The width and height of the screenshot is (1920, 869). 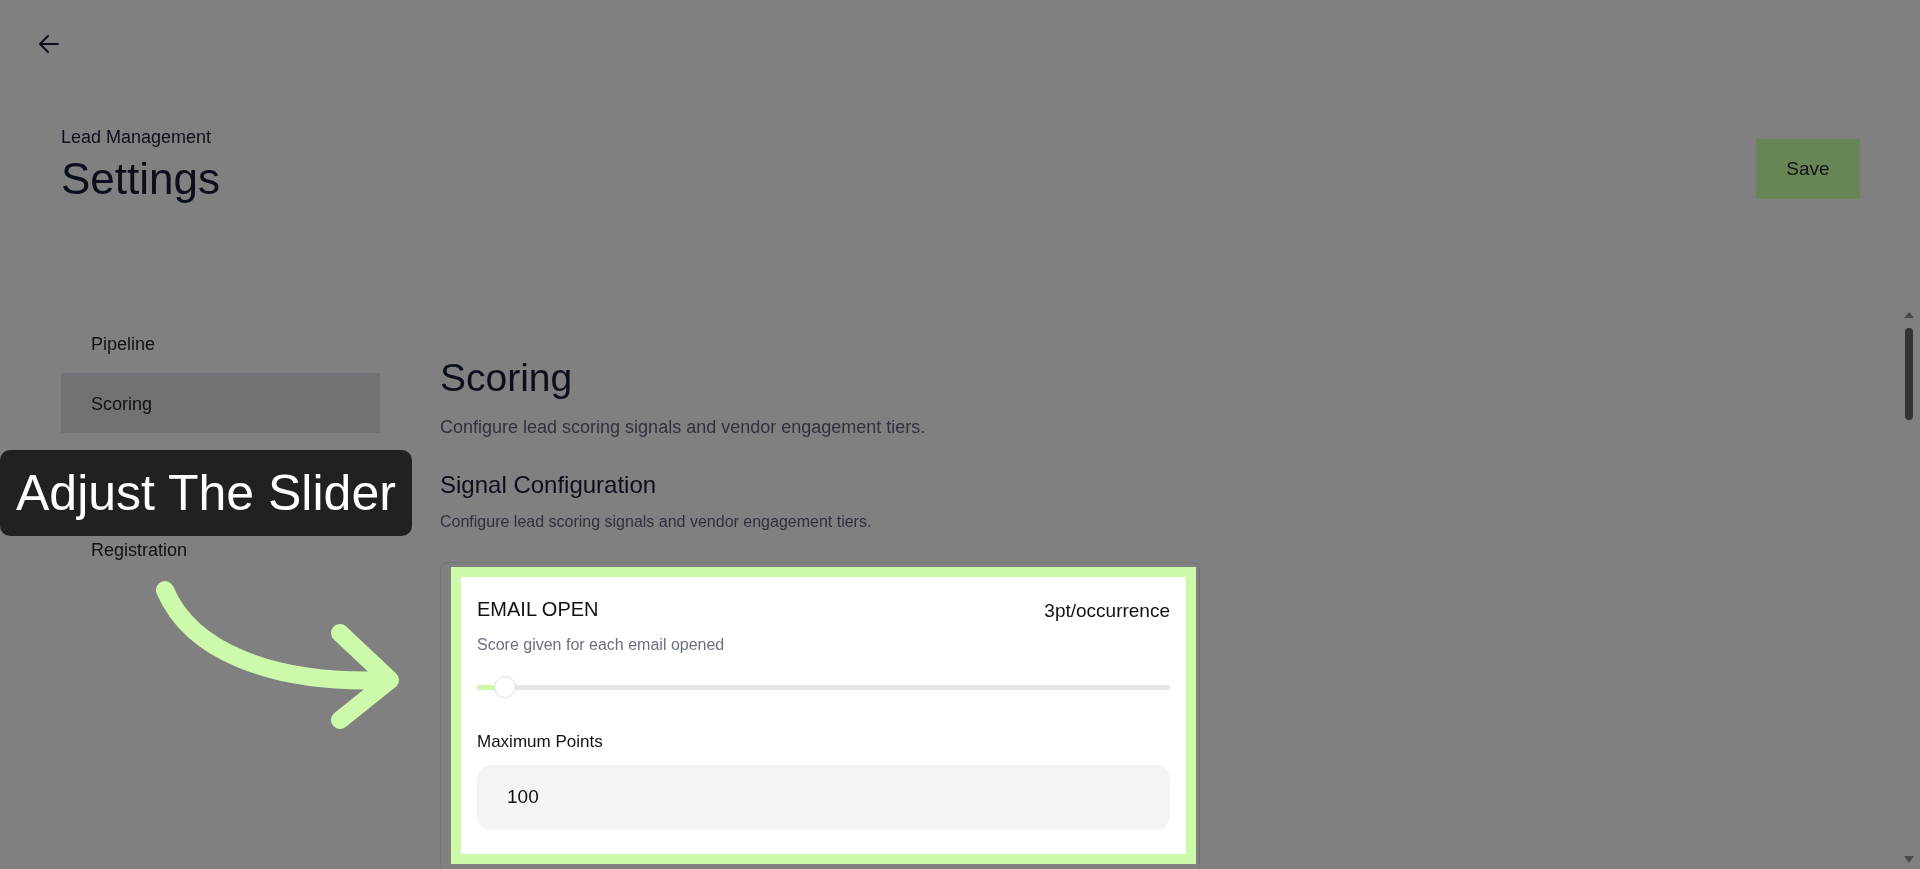 What do you see at coordinates (1909, 859) in the screenshot?
I see `scroll-down-icon` at bounding box center [1909, 859].